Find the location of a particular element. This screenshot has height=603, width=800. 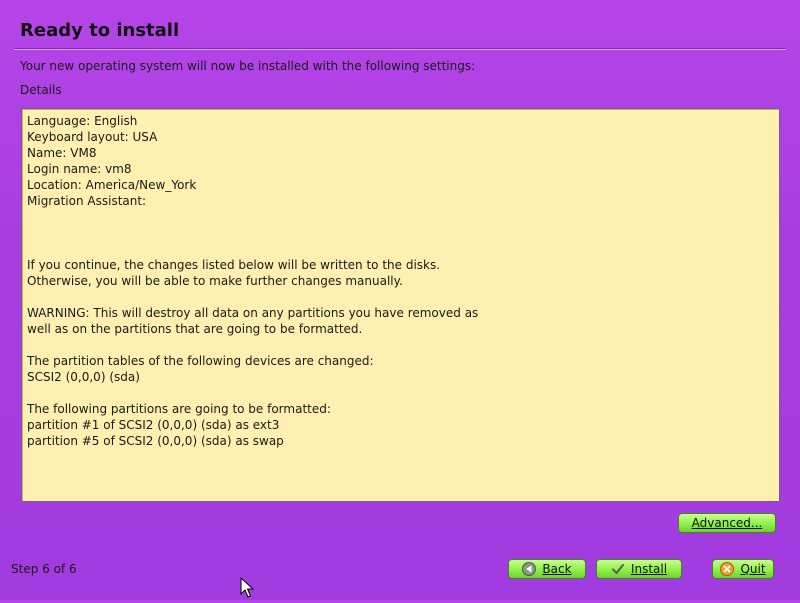

close-circle-icon is located at coordinates (727, 569).